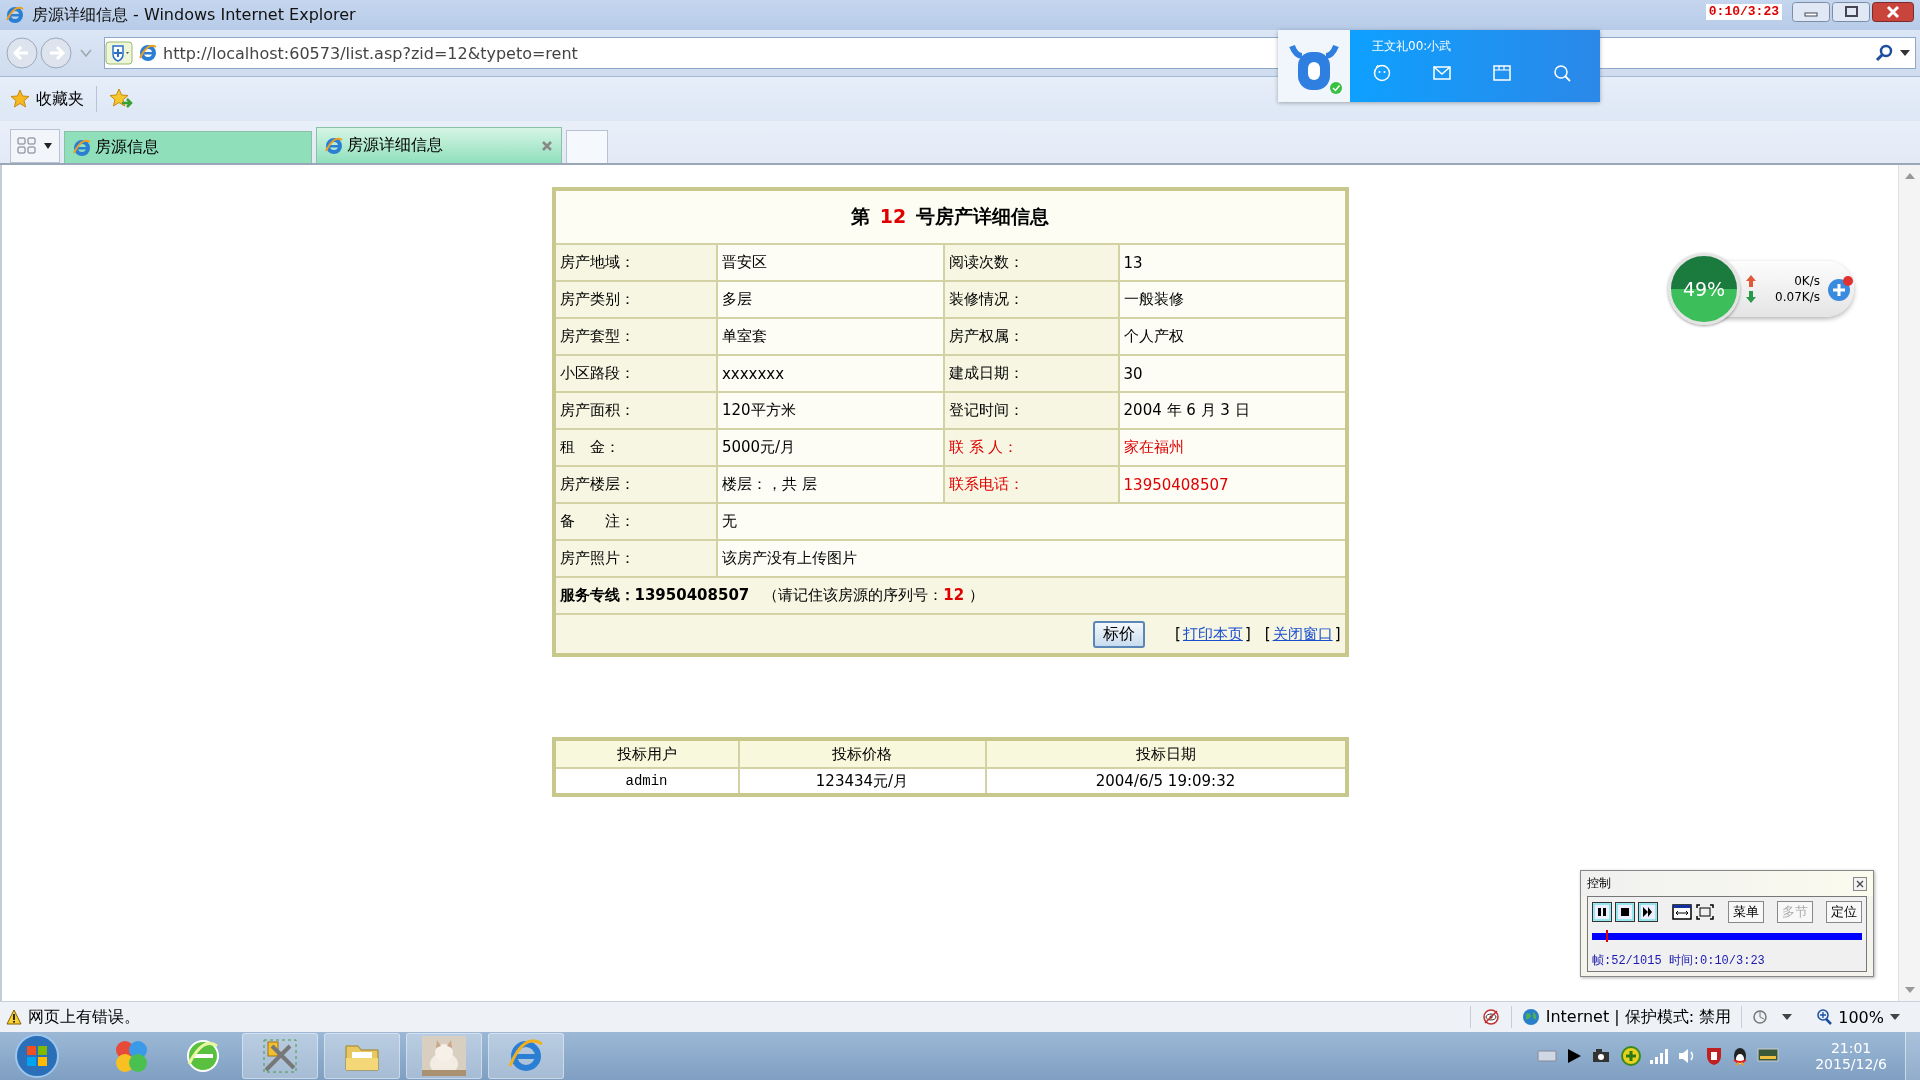  Describe the element at coordinates (1751, 281) in the screenshot. I see `upload-arrow-icon` at that location.